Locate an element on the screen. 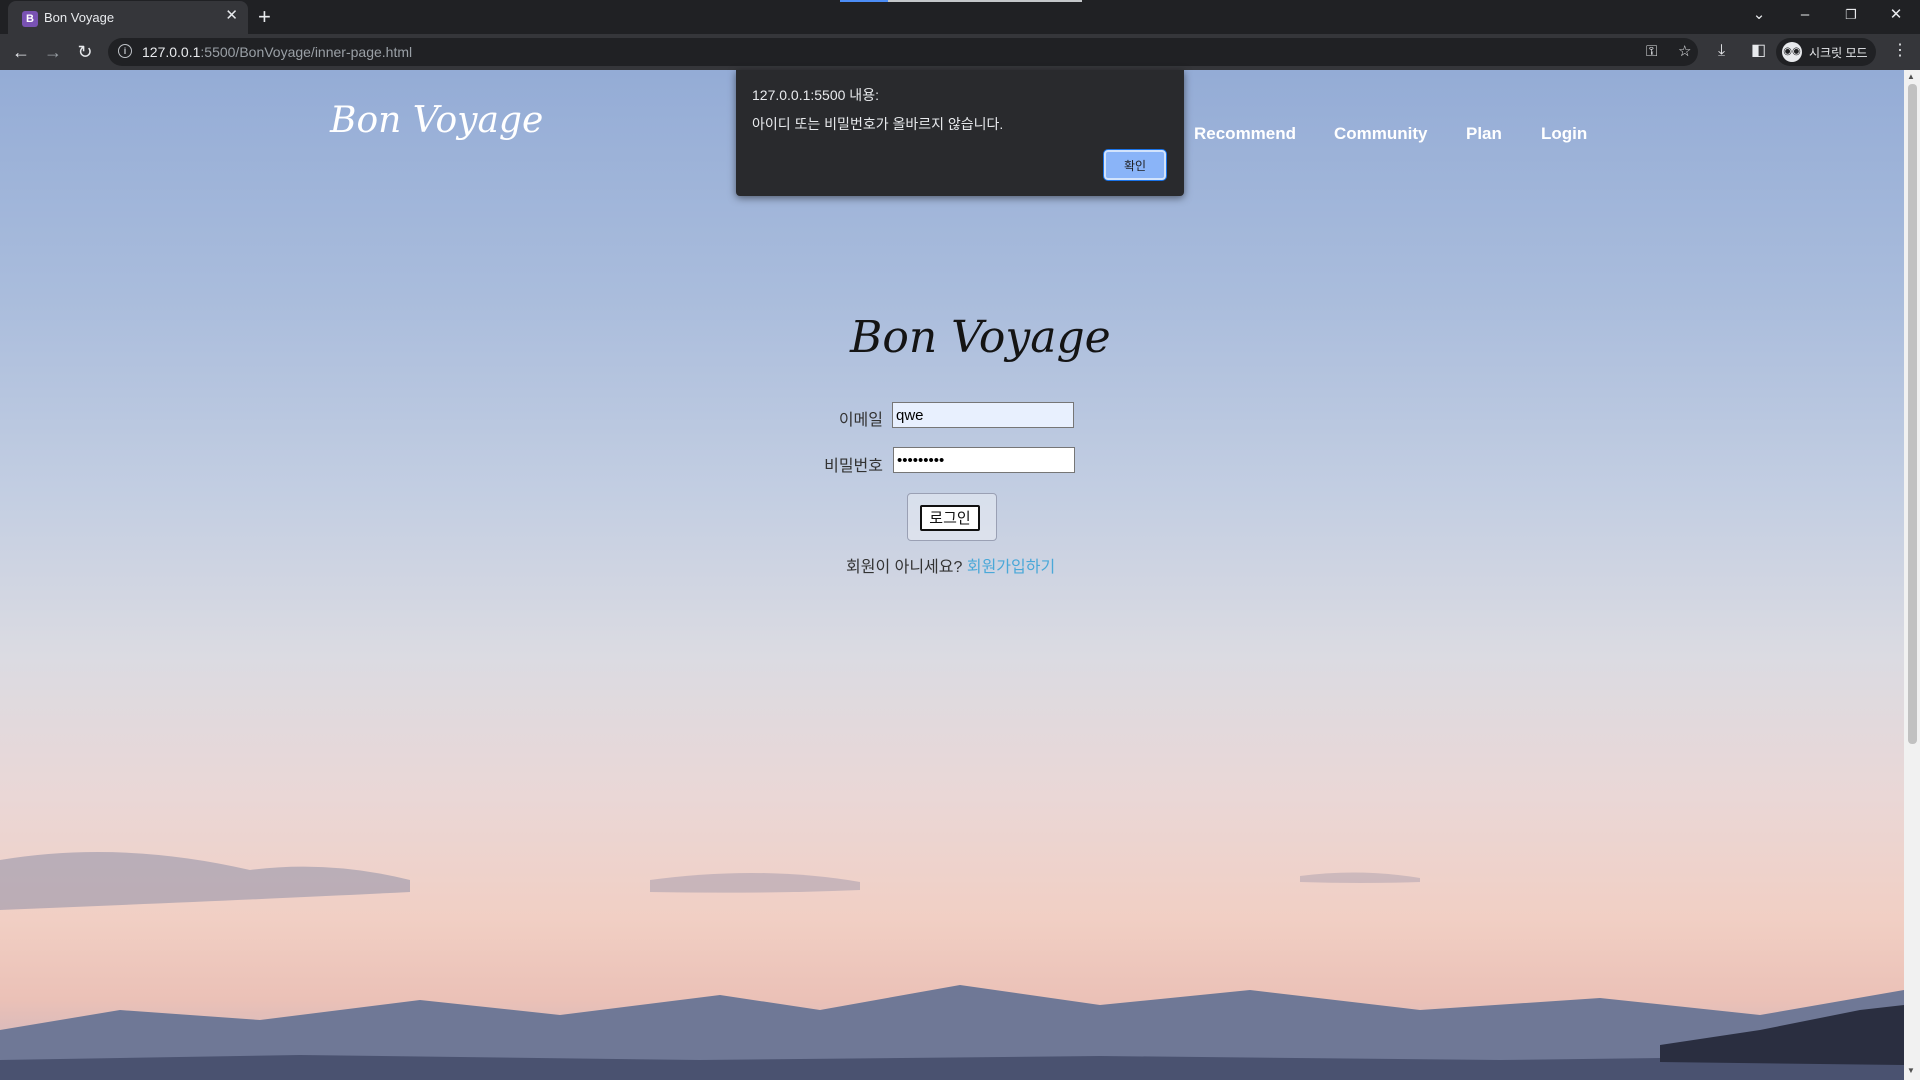  url-host: 127.0.0.1 is located at coordinates (171, 52).